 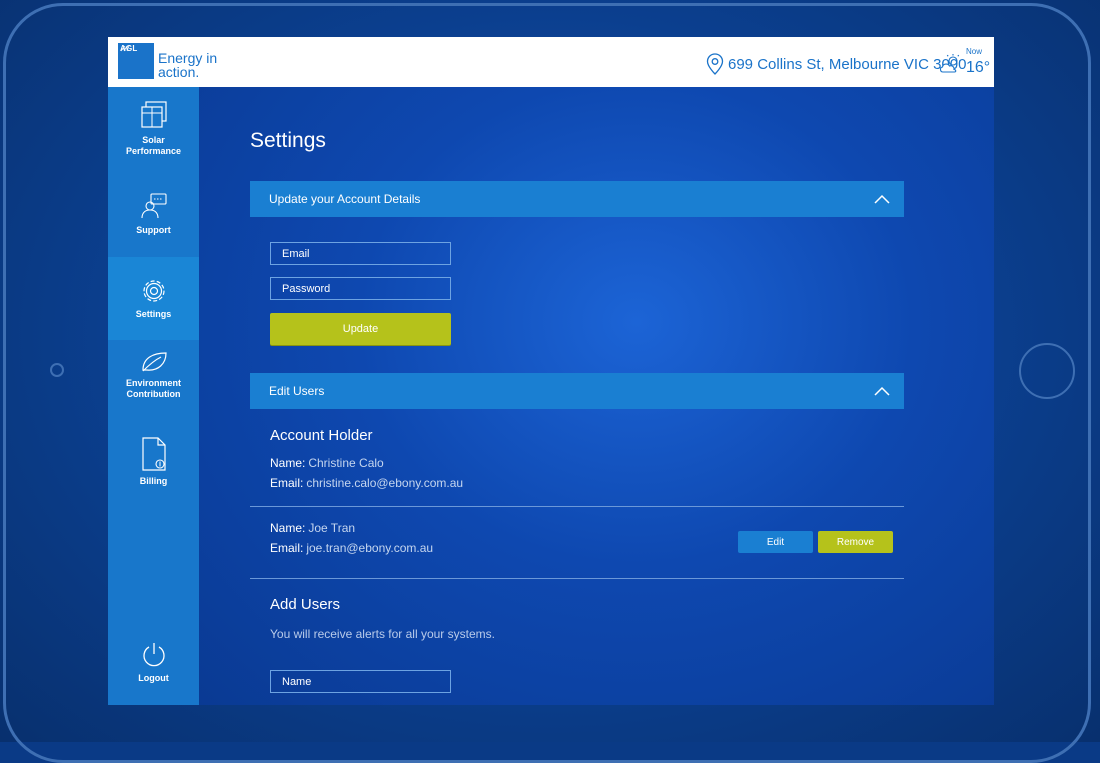 What do you see at coordinates (974, 51) in the screenshot?
I see `weather-now-label: Now` at bounding box center [974, 51].